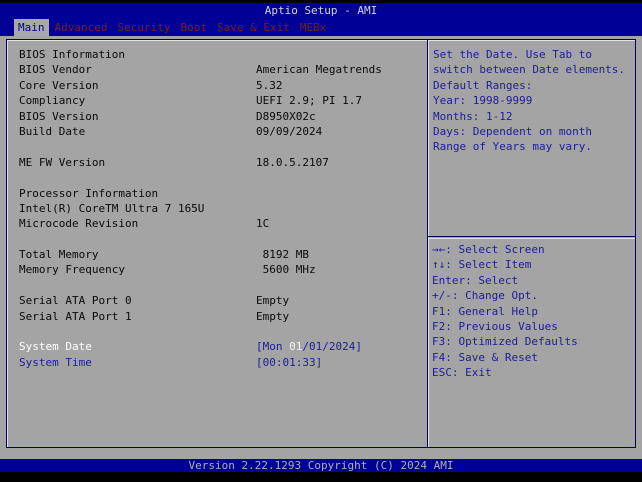 Image resolution: width=642 pixels, height=482 pixels. I want to click on row-value: American Megatrends, so click(319, 70).